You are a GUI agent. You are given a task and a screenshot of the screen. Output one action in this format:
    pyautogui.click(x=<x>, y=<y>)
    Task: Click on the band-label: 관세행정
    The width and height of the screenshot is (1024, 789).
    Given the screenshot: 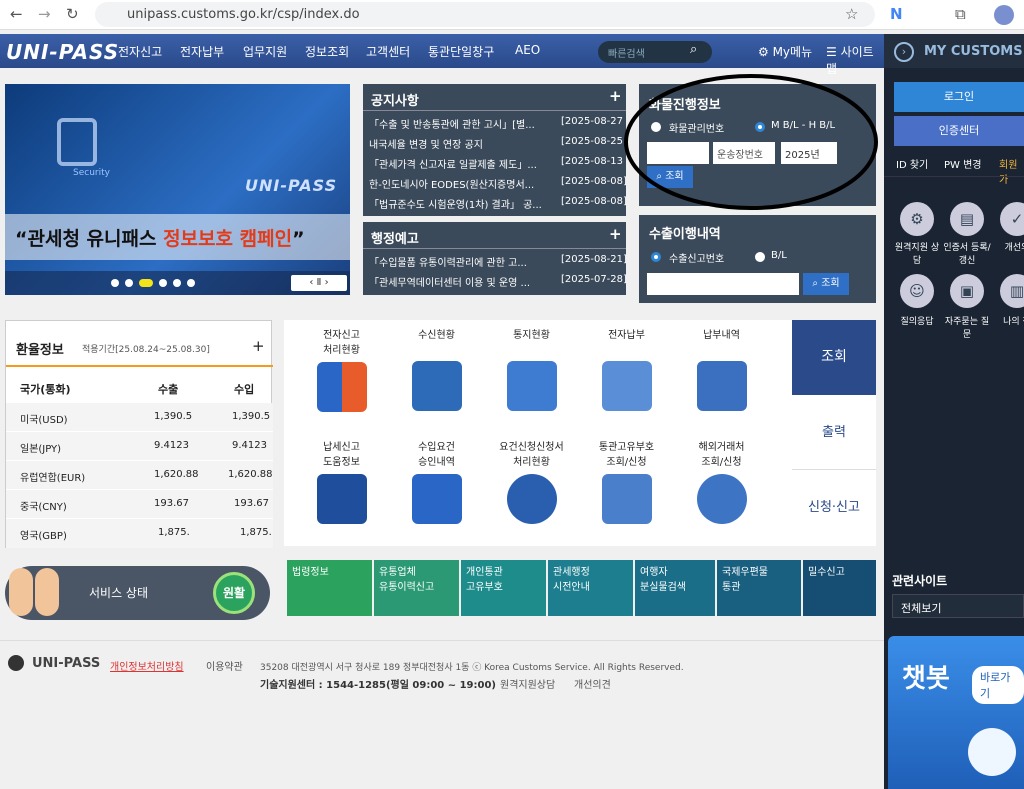 What is the action you would take?
    pyautogui.click(x=571, y=572)
    